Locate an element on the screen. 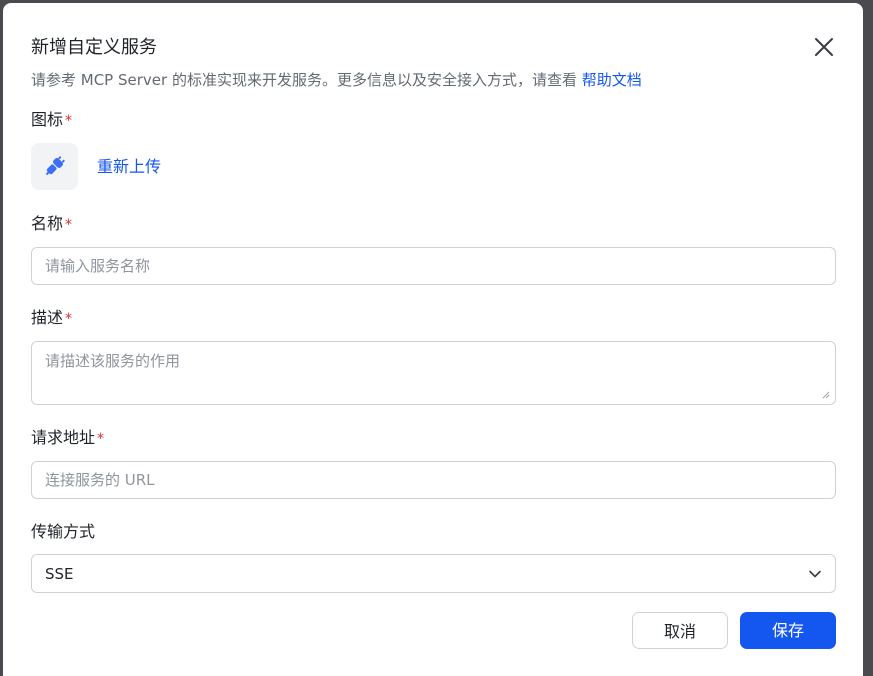 This screenshot has width=873, height=676. transport-field-label: 传输方式 is located at coordinates (63, 532).